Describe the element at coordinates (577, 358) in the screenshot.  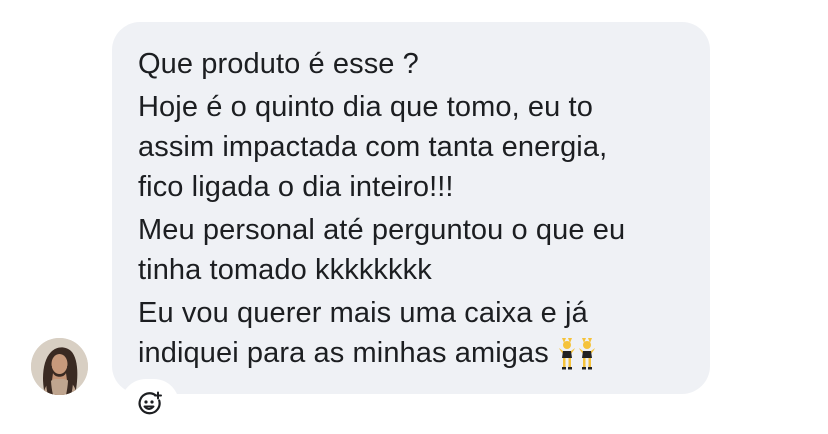
I see `dancing-women-icon` at that location.